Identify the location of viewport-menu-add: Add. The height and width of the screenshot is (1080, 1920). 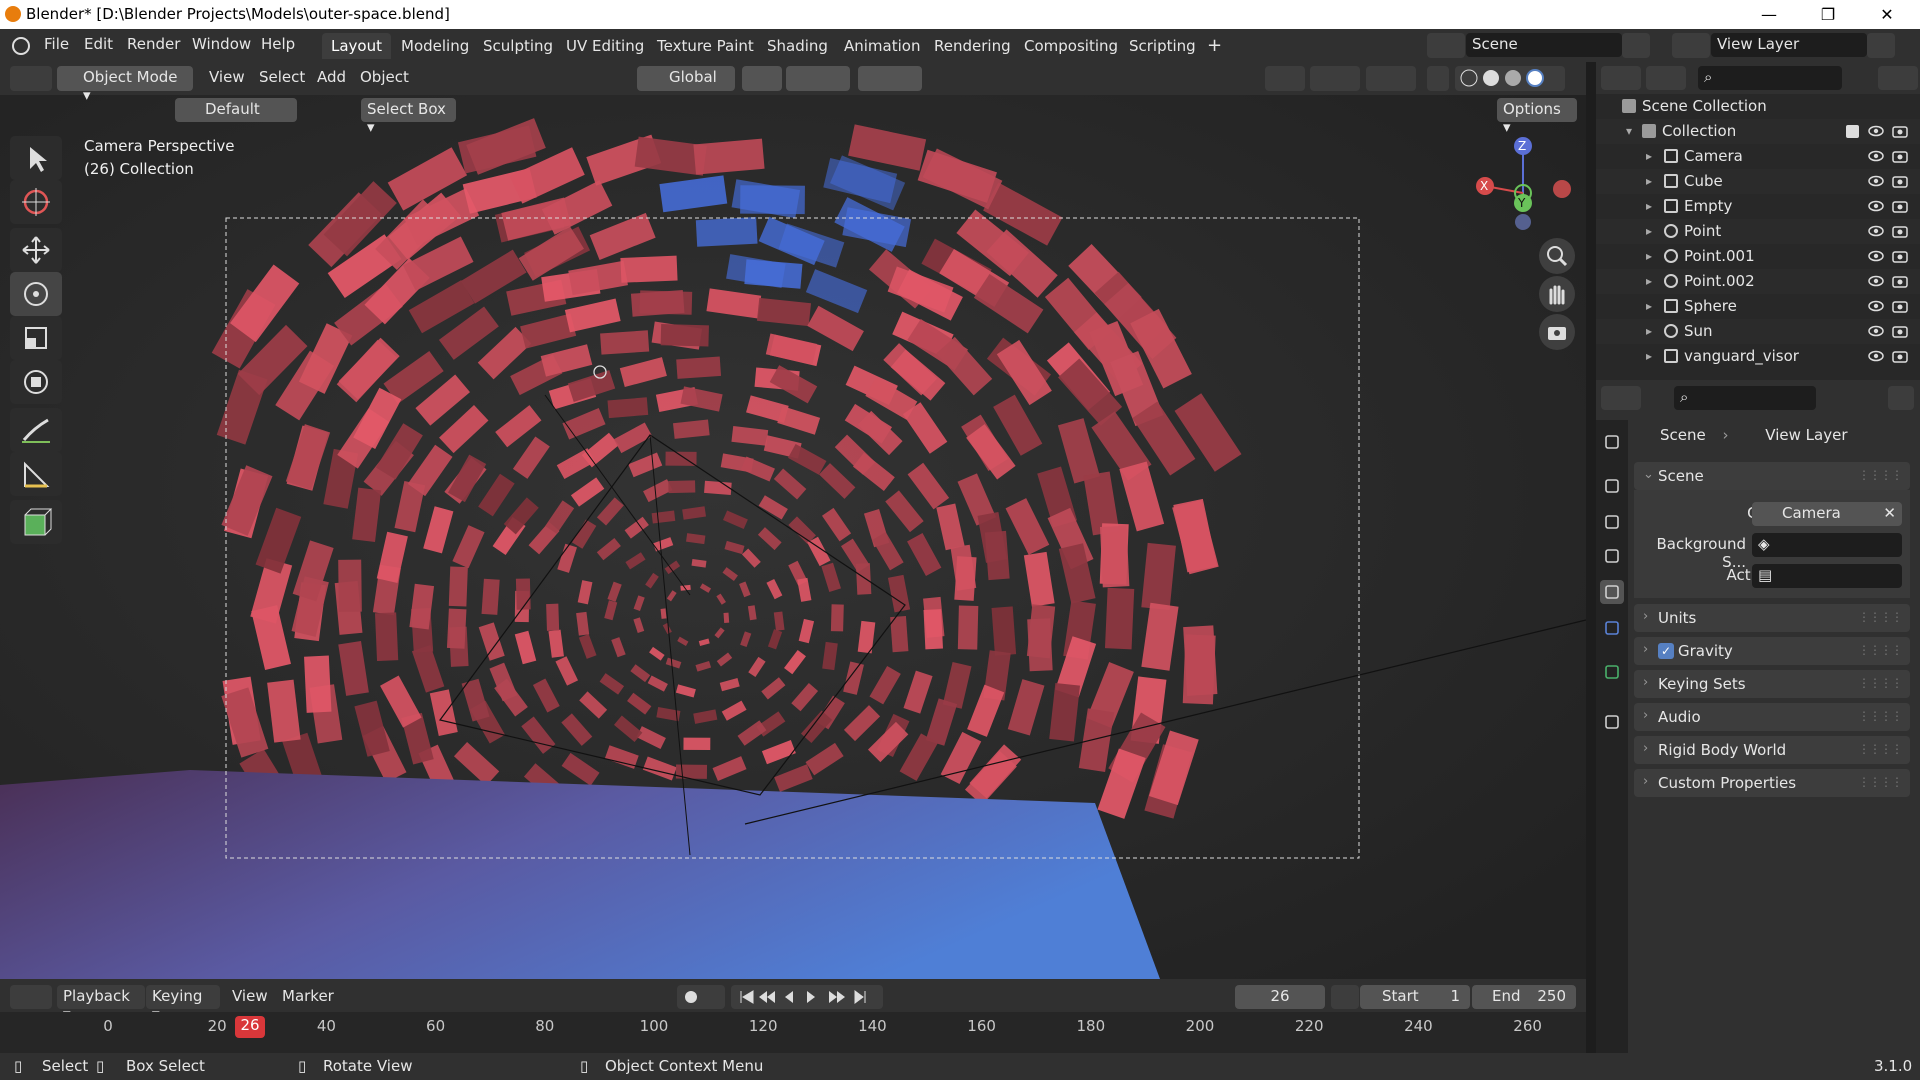
(331, 77).